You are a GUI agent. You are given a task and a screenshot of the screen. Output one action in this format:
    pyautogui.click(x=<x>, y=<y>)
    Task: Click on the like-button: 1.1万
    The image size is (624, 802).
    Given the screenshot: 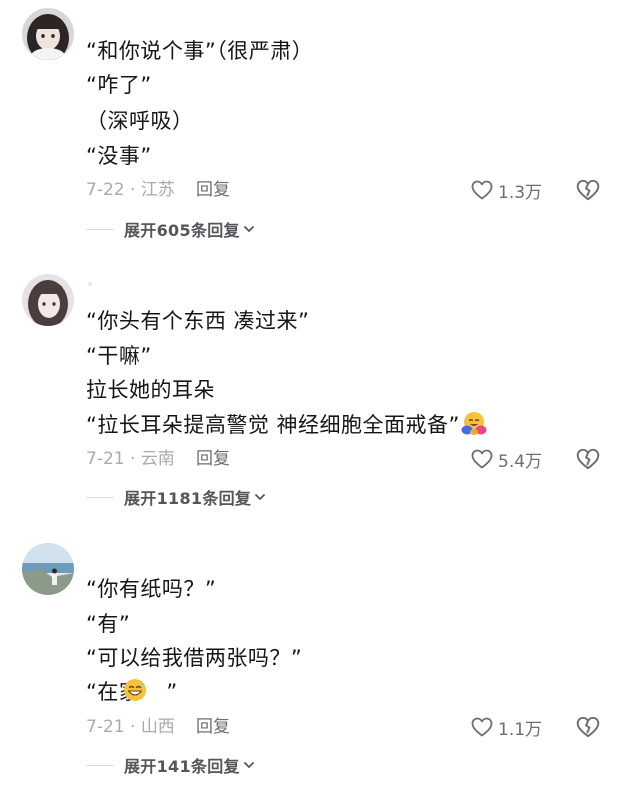 What is the action you would take?
    pyautogui.click(x=506, y=727)
    